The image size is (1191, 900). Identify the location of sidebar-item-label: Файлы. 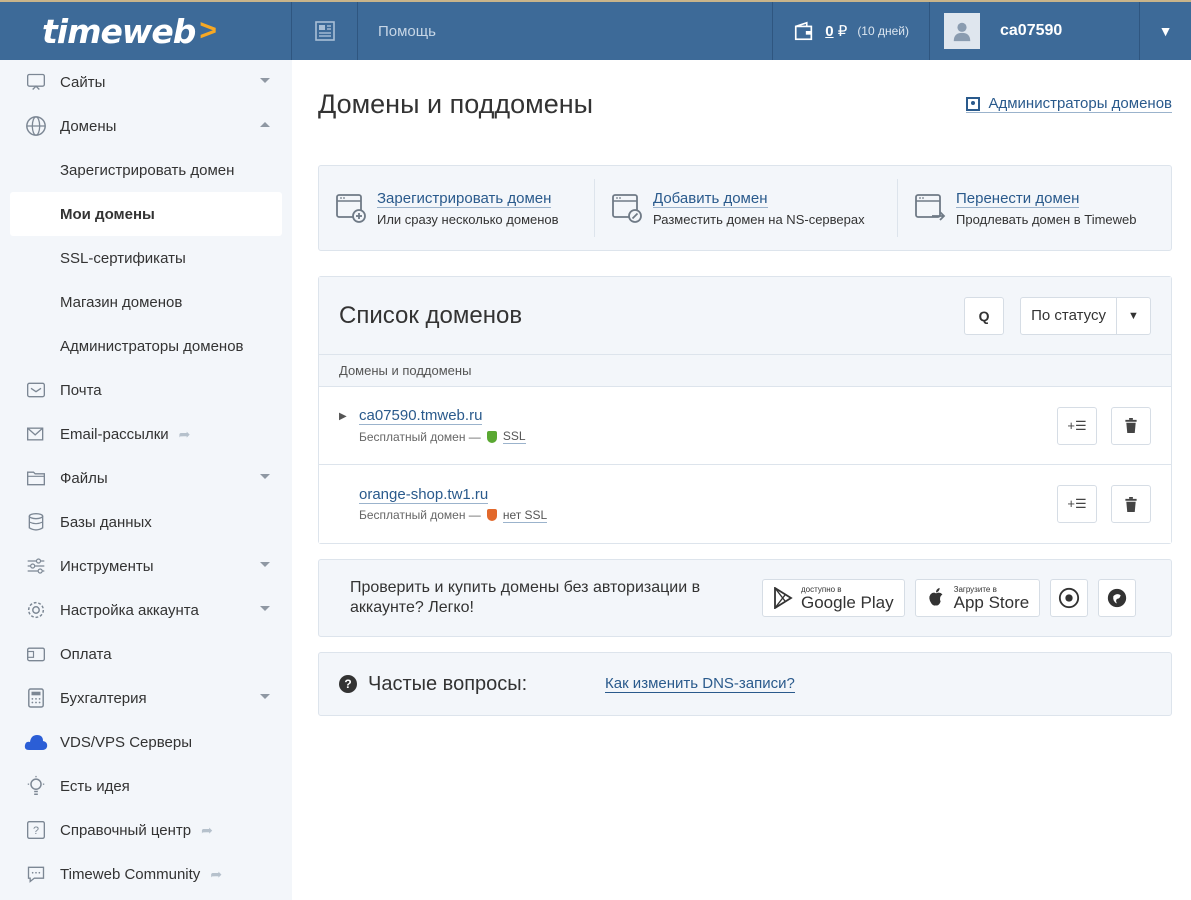
(84, 478).